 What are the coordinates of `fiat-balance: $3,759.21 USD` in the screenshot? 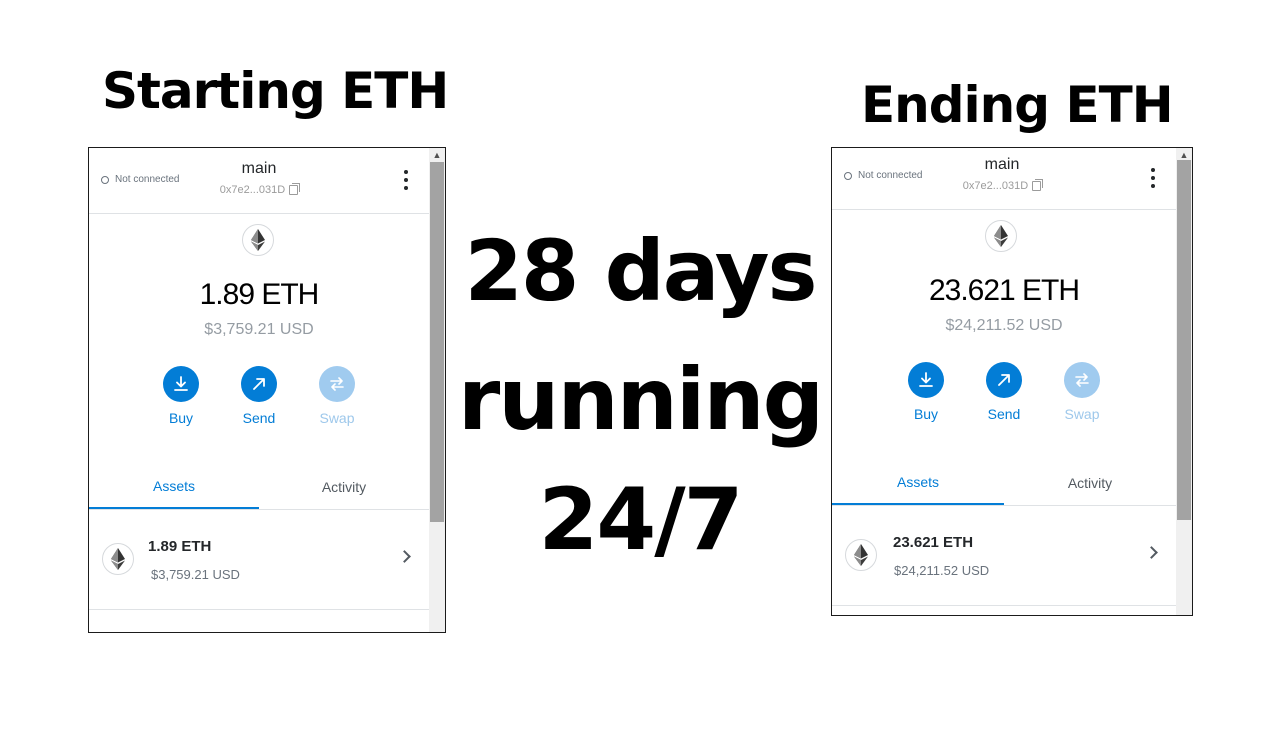 It's located at (259, 329).